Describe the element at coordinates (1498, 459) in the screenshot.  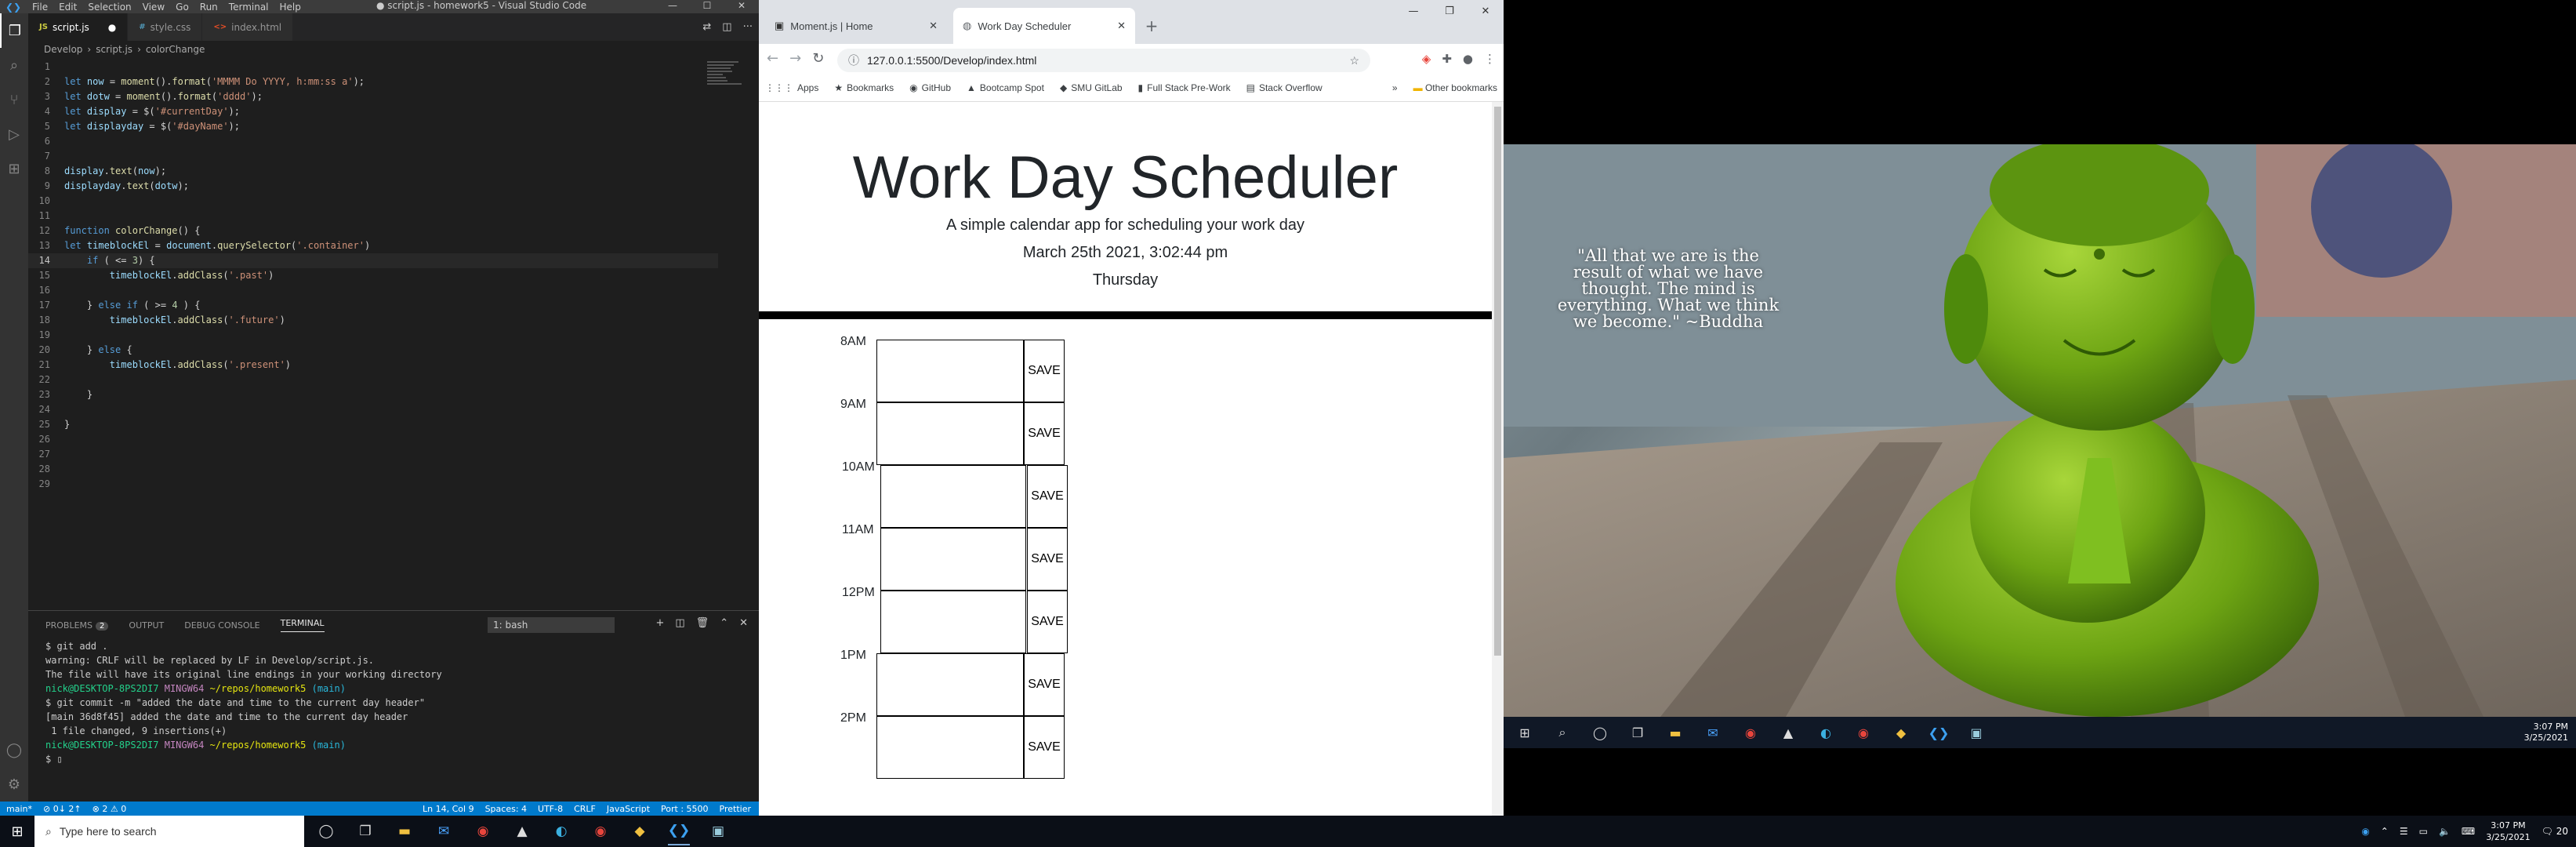
I see `page-scrollbar` at that location.